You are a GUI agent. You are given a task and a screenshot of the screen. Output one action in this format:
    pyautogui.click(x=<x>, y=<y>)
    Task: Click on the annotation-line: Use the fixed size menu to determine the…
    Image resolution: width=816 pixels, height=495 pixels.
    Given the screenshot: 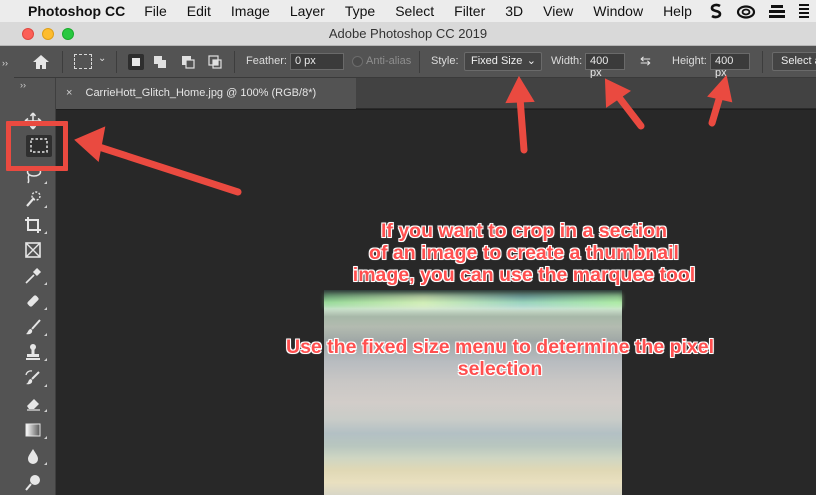 What is the action you would take?
    pyautogui.click(x=500, y=347)
    